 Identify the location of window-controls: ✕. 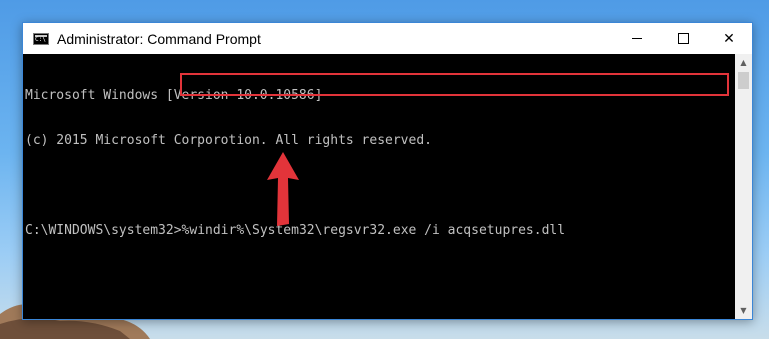
(683, 38).